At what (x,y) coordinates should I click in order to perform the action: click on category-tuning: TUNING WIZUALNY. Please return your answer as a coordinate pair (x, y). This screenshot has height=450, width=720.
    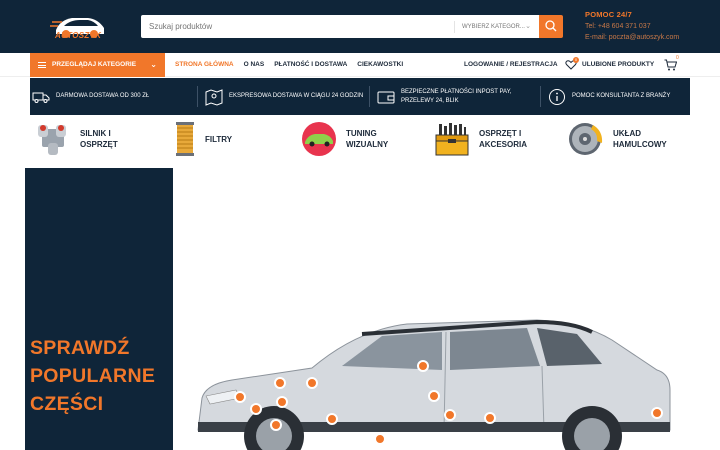
    Looking at the image, I should click on (358, 139).